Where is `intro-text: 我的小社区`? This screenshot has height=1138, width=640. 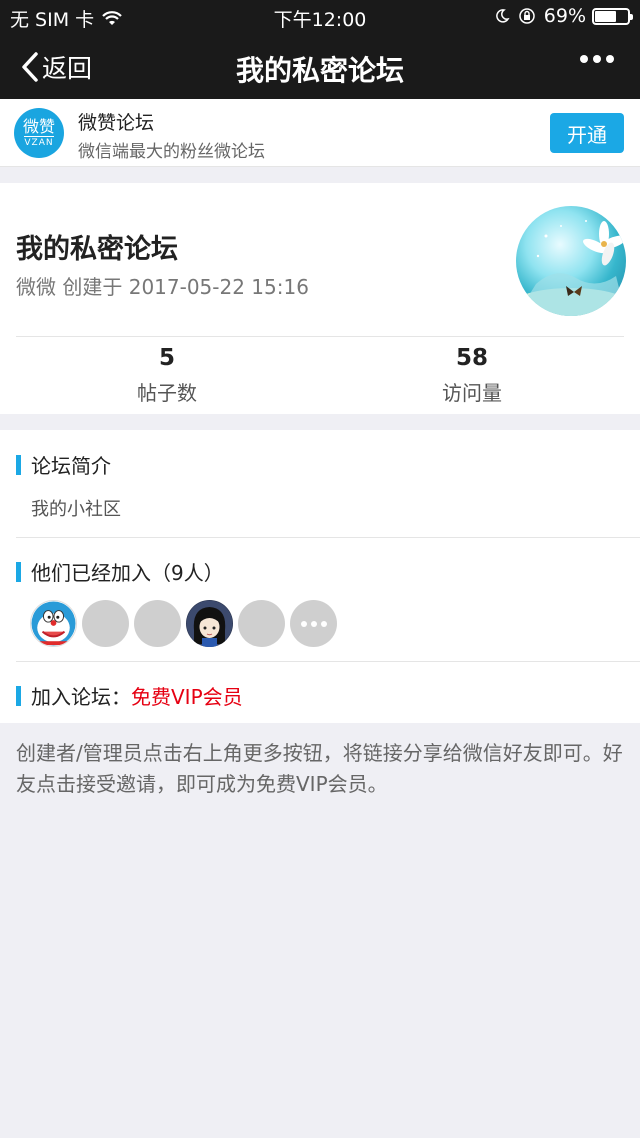
intro-text: 我的小社区 is located at coordinates (76, 509).